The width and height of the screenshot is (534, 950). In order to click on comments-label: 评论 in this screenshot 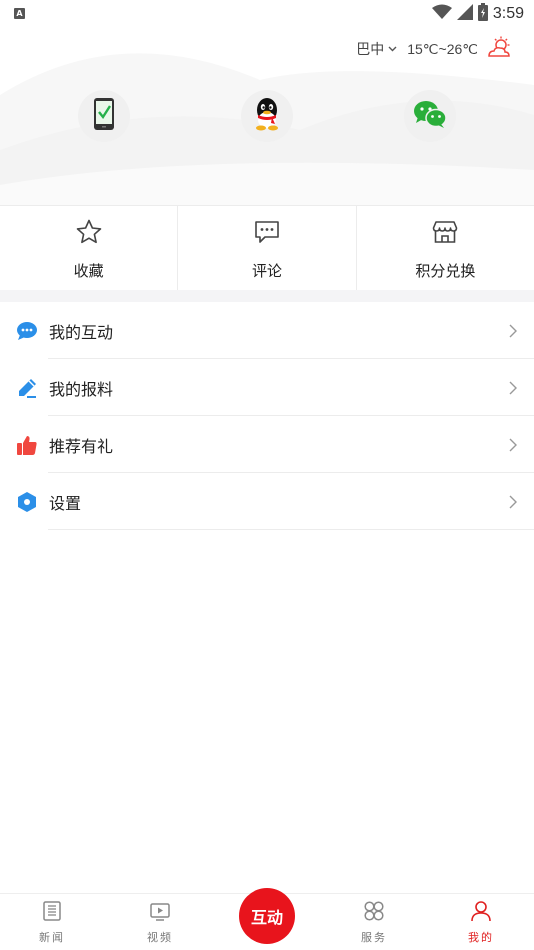, I will do `click(266, 271)`.